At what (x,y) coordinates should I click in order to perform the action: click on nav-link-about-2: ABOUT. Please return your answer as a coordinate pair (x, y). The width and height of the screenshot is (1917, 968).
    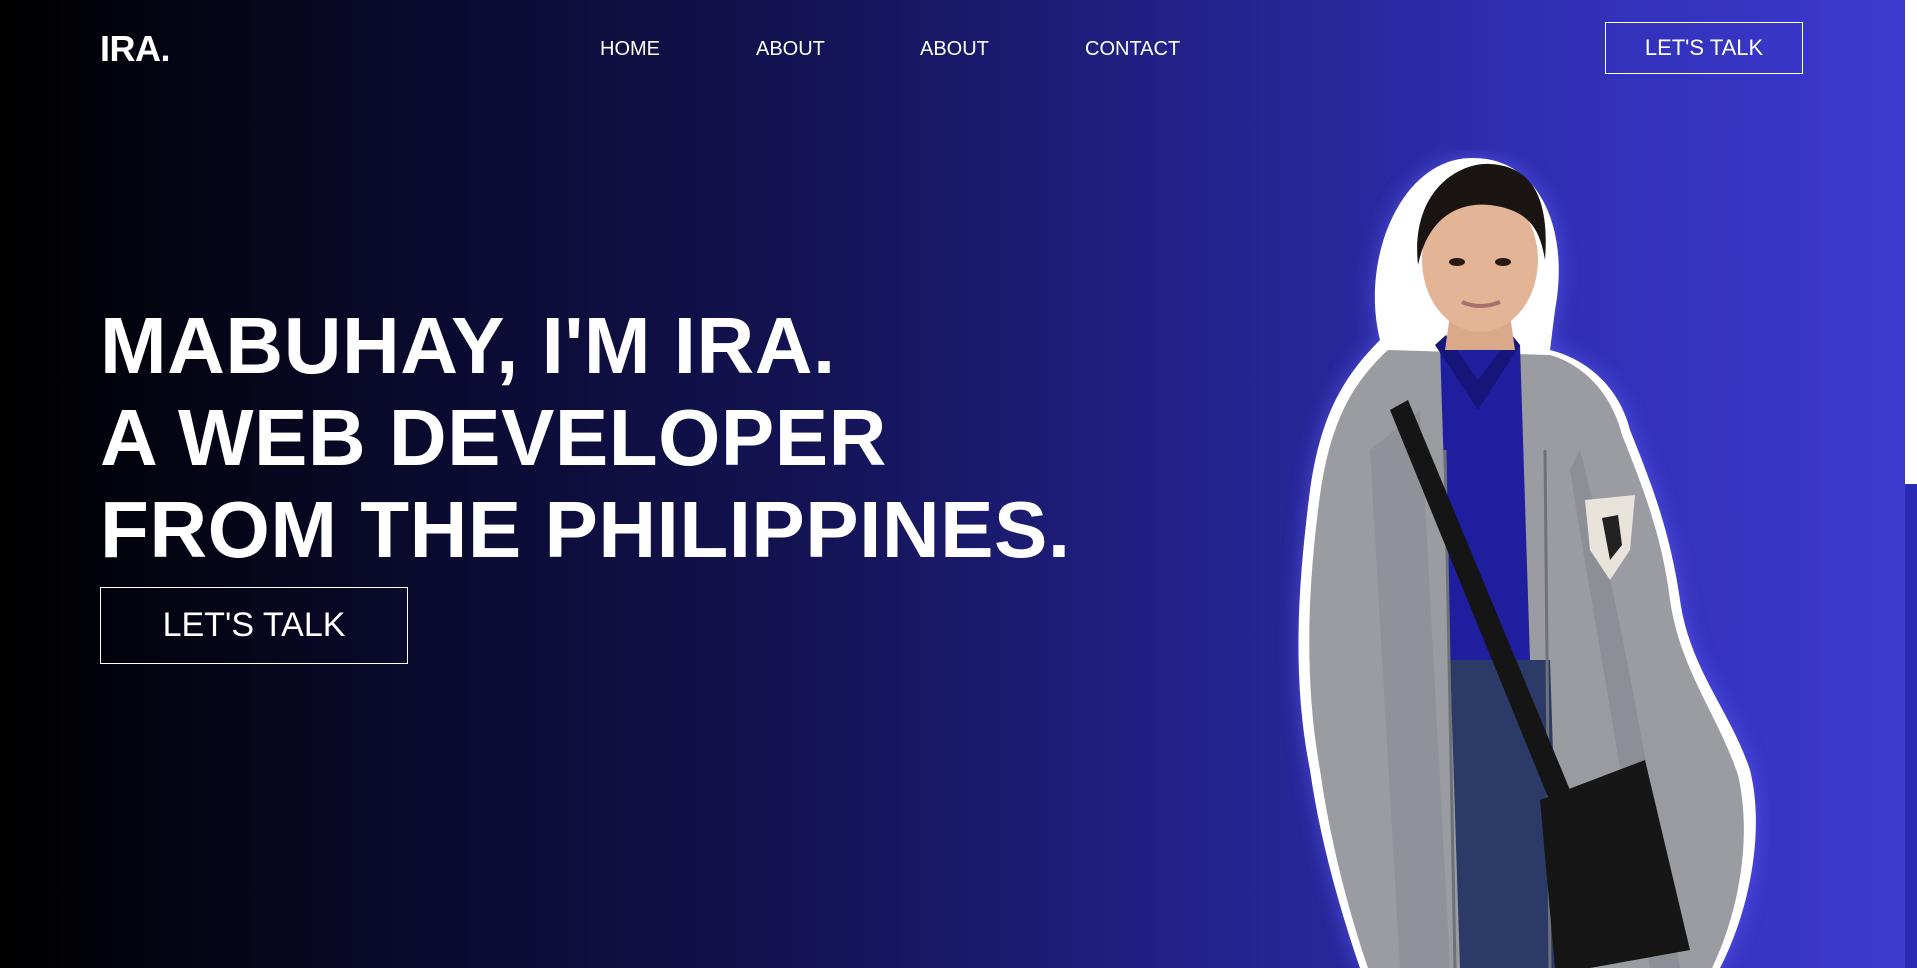
    Looking at the image, I should click on (954, 49).